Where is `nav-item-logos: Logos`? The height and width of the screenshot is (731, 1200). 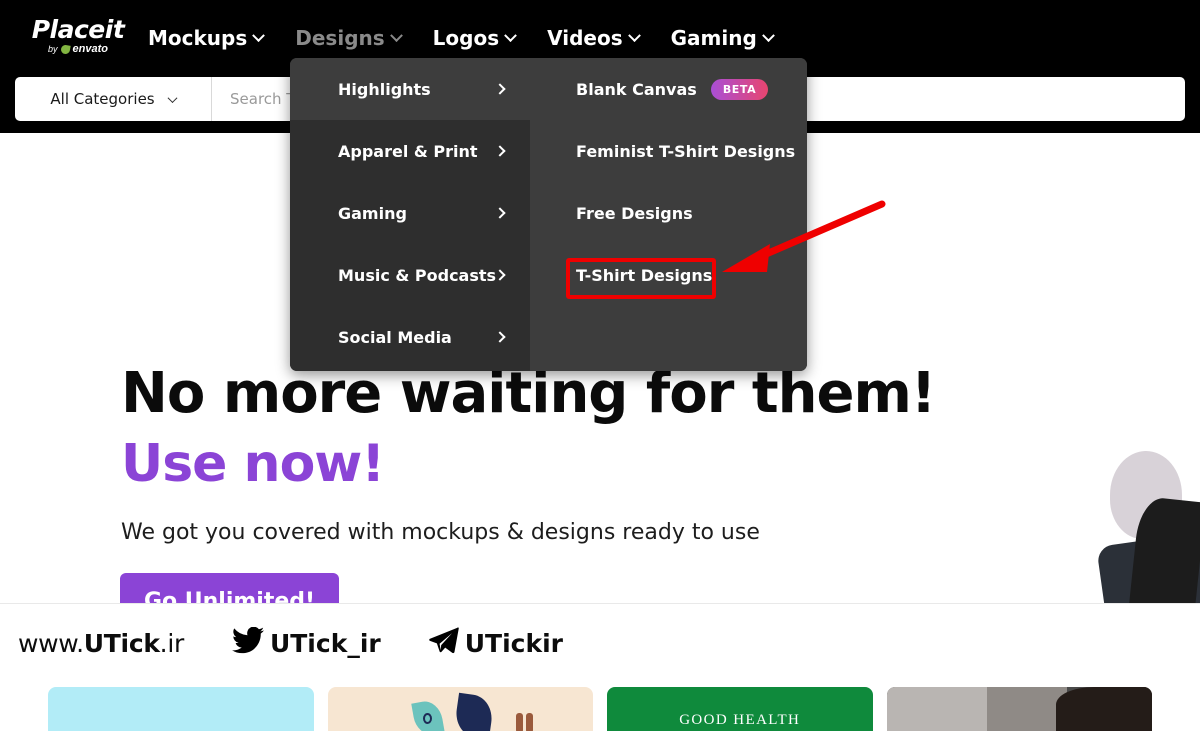
nav-item-logos: Logos is located at coordinates (474, 38).